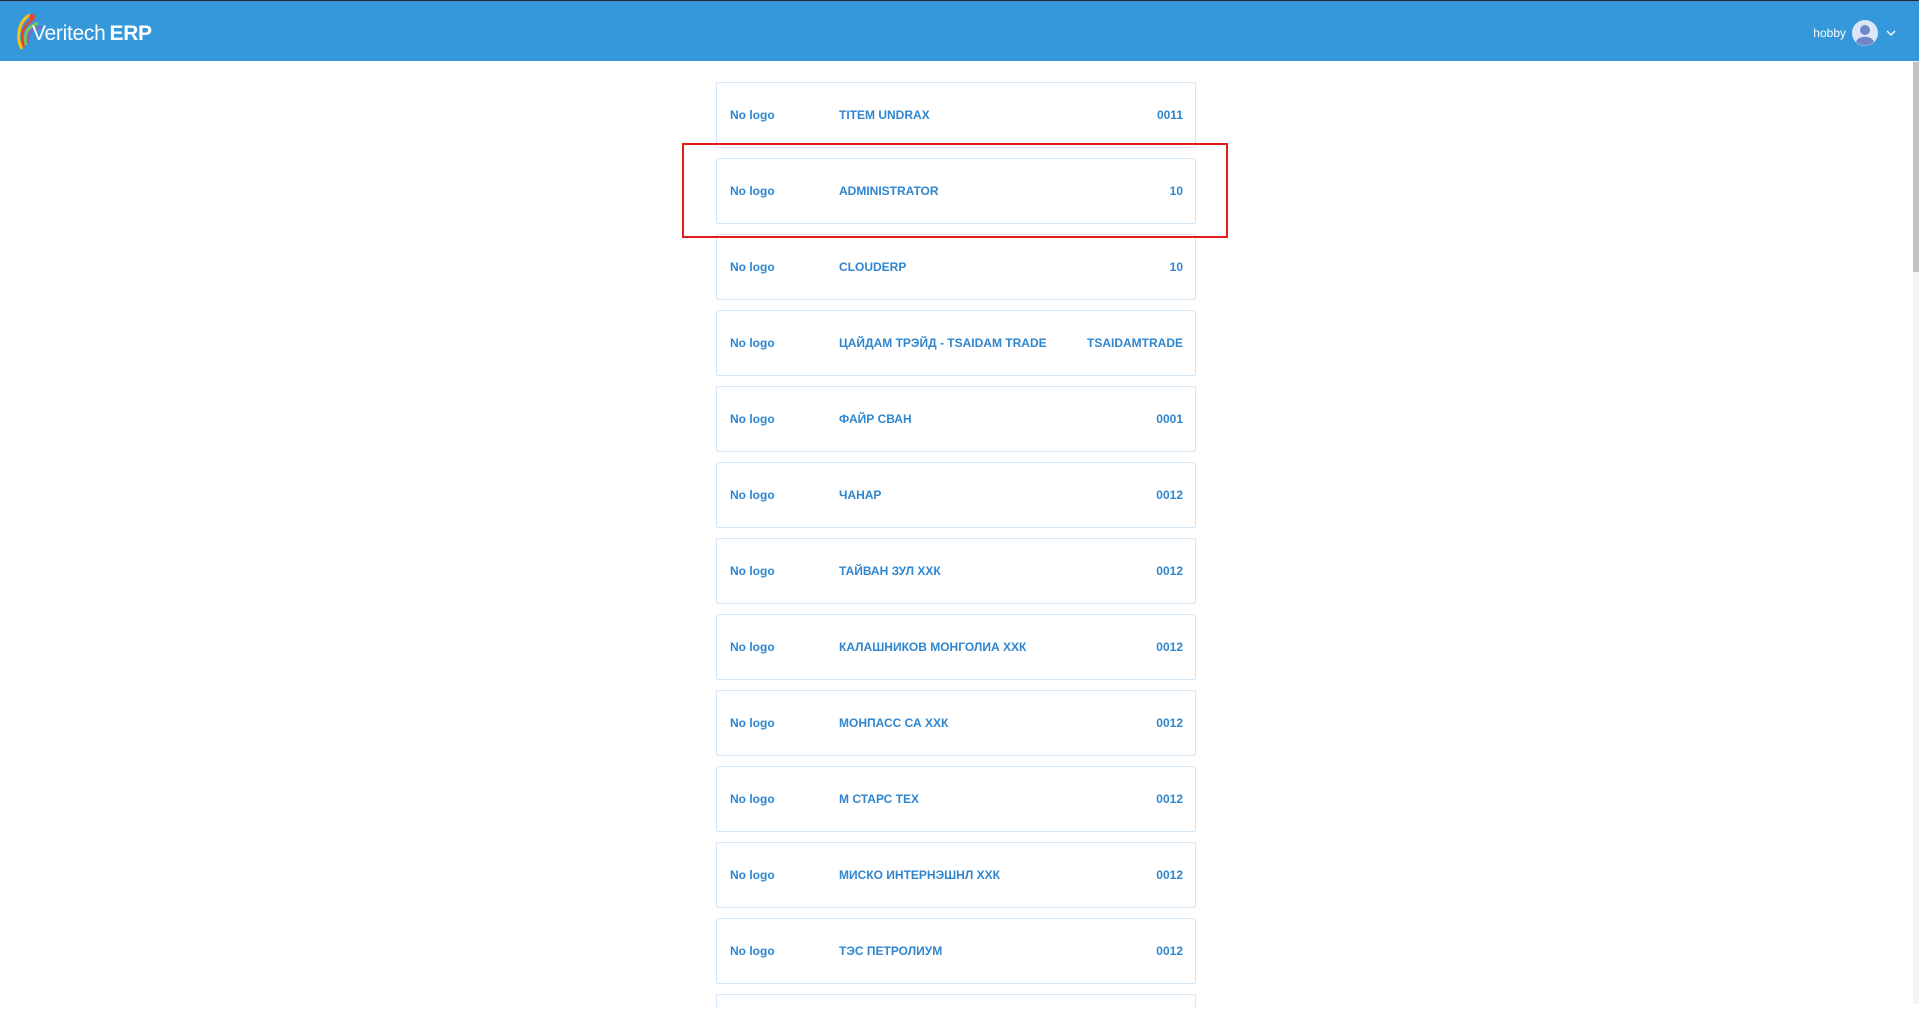 The height and width of the screenshot is (1018, 1919). What do you see at coordinates (884, 115) in the screenshot?
I see `company-name: TITEM UNDRAX` at bounding box center [884, 115].